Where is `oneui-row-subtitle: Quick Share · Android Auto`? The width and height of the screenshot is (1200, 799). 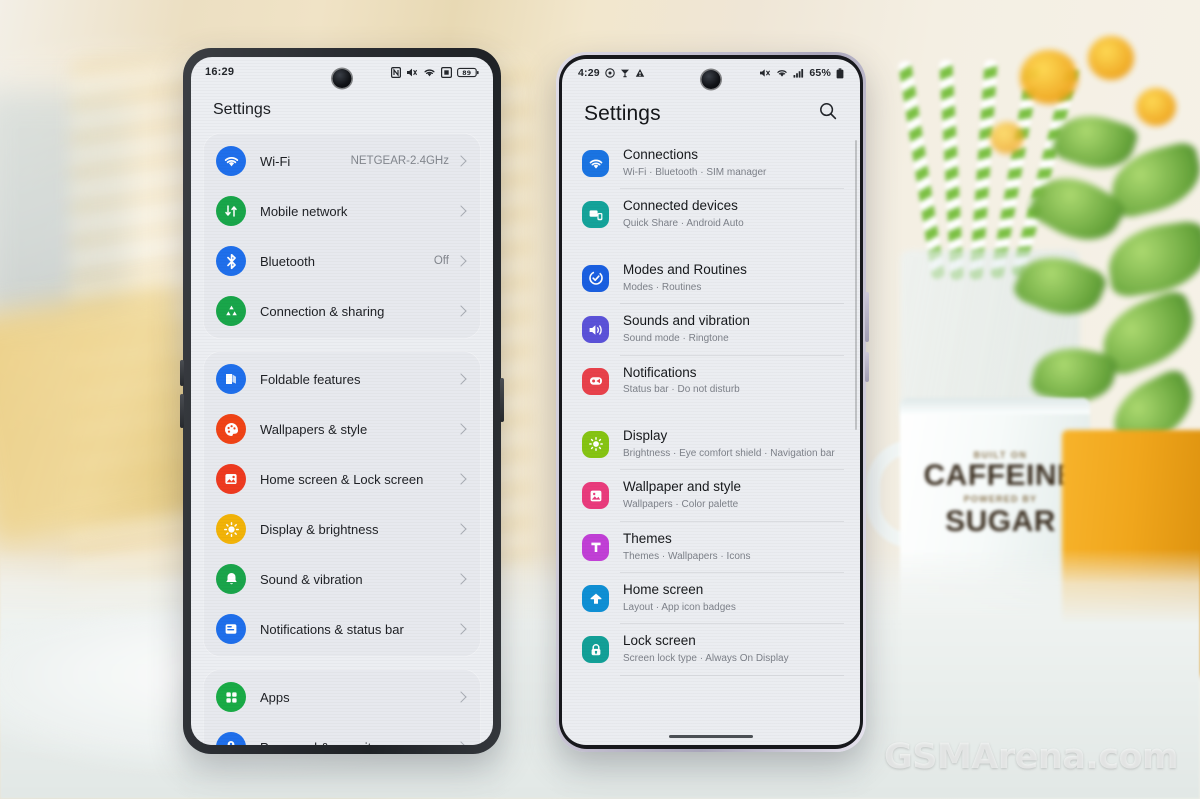
oneui-row-subtitle: Quick Share · Android Auto is located at coordinates (683, 224).